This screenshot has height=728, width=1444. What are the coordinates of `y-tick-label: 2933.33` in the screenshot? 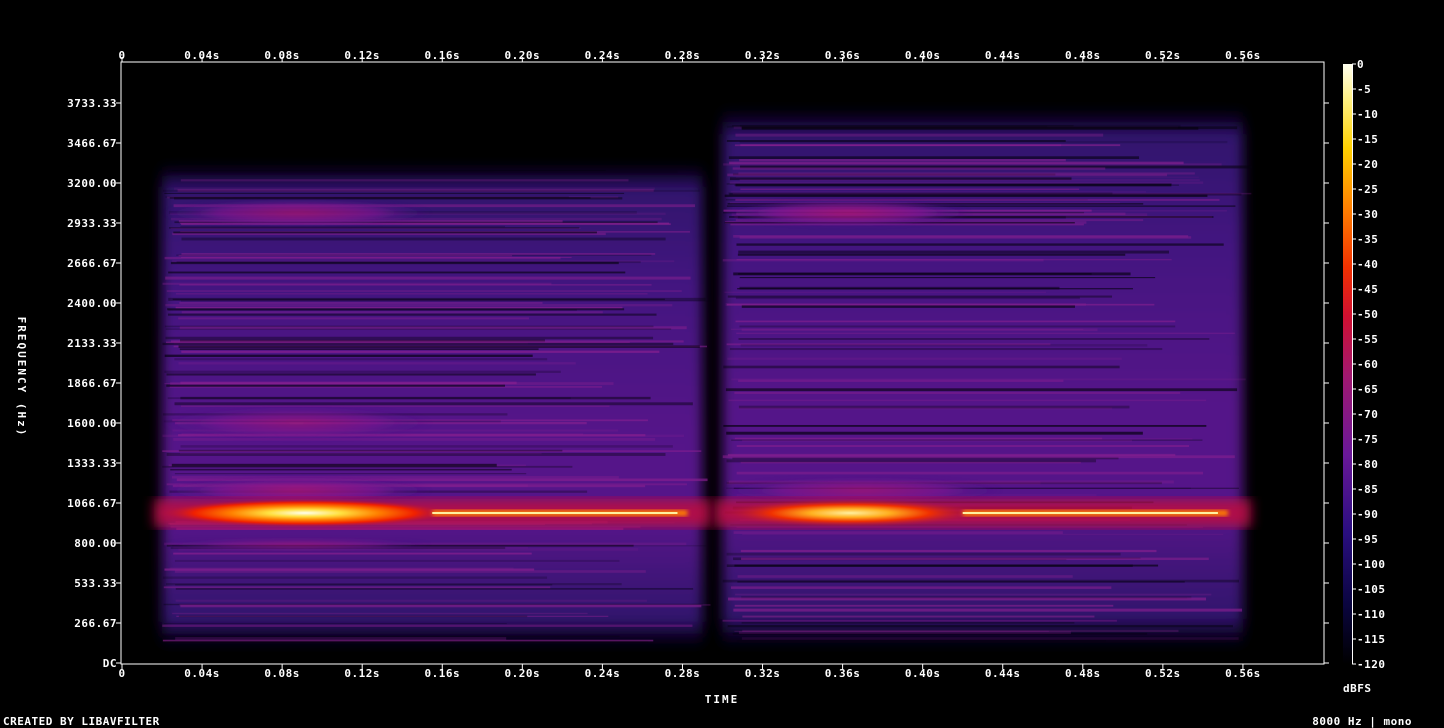 It's located at (92, 223).